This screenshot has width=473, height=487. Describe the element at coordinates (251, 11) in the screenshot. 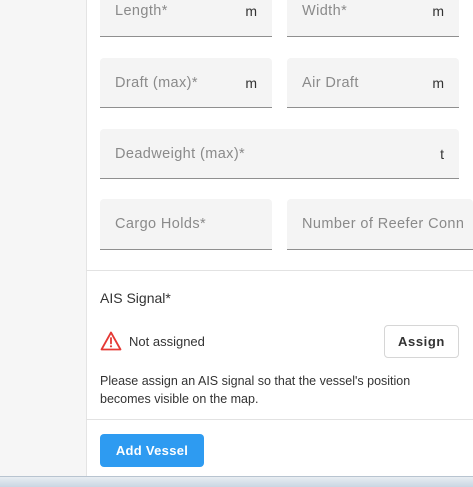

I see `length-unit: m` at that location.